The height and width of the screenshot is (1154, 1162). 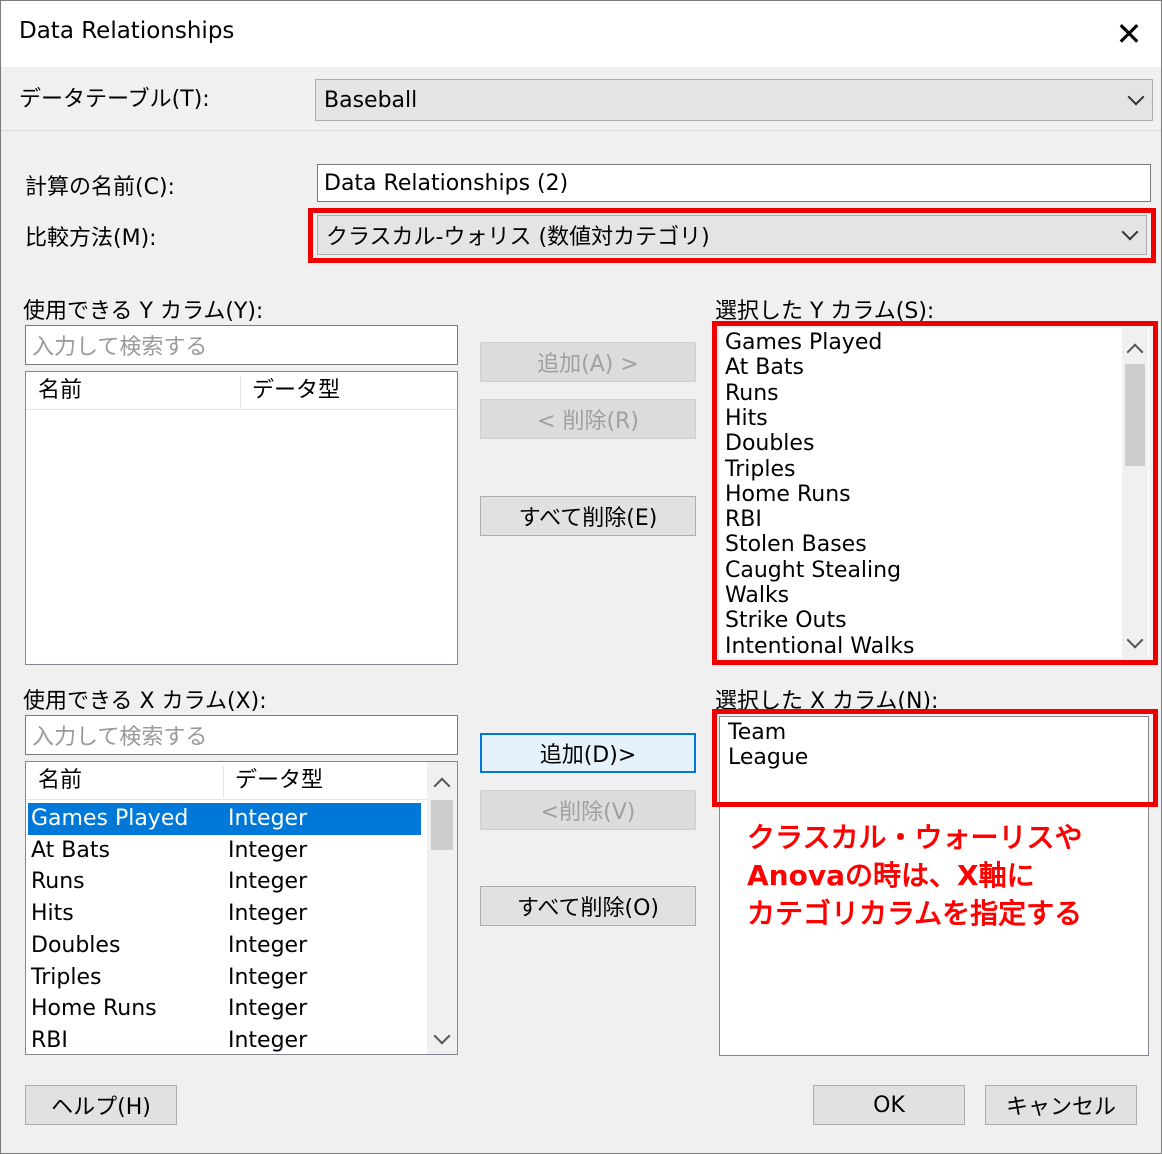 I want to click on remove-all-y-button: すべて削除(E), so click(x=588, y=516).